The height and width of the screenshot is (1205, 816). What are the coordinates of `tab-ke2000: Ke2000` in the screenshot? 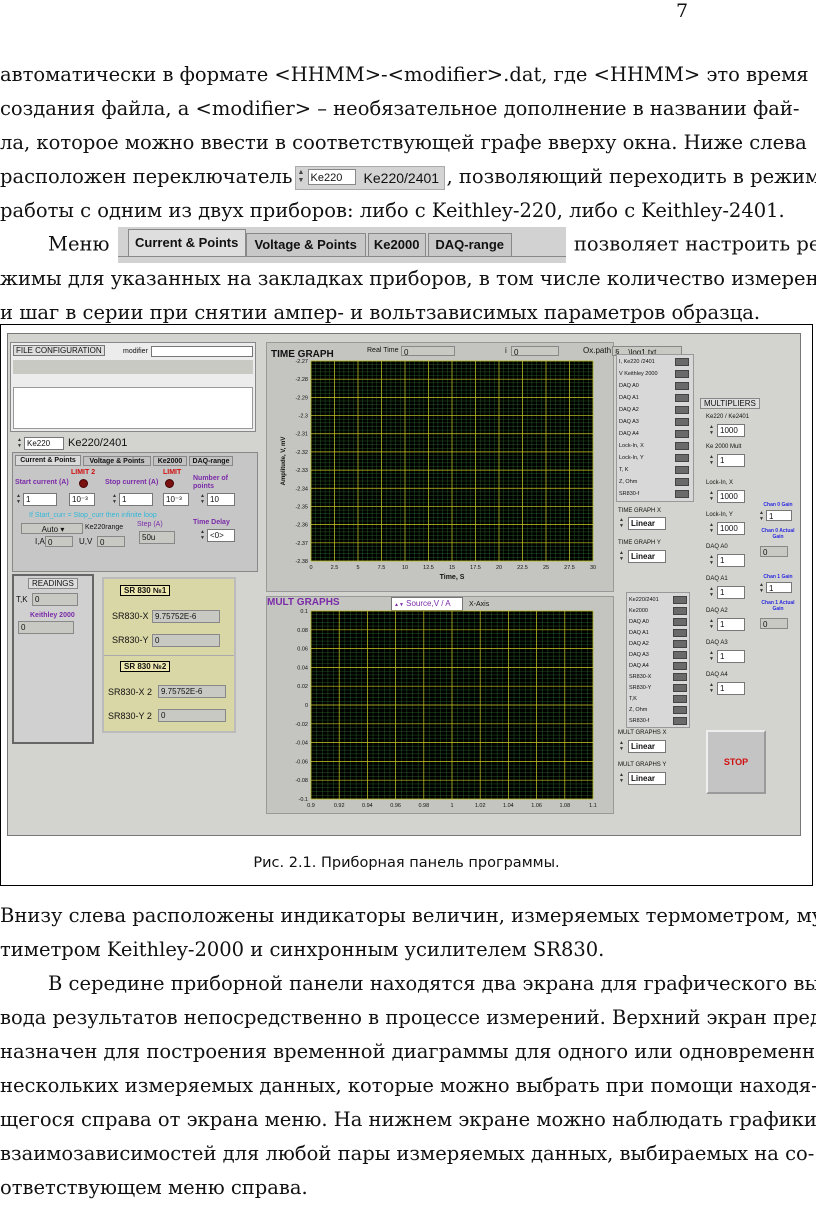 It's located at (170, 461).